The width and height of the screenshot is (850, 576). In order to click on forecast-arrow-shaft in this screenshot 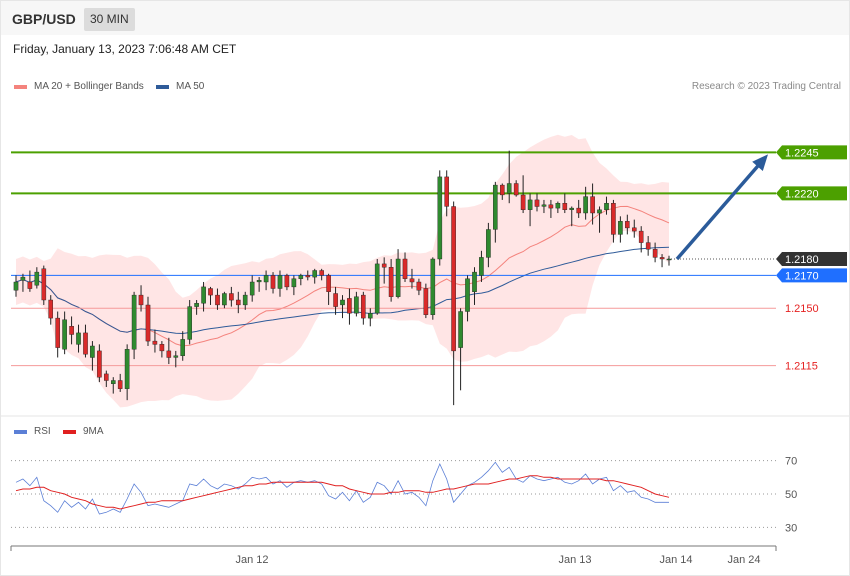, I will do `click(719, 210)`.